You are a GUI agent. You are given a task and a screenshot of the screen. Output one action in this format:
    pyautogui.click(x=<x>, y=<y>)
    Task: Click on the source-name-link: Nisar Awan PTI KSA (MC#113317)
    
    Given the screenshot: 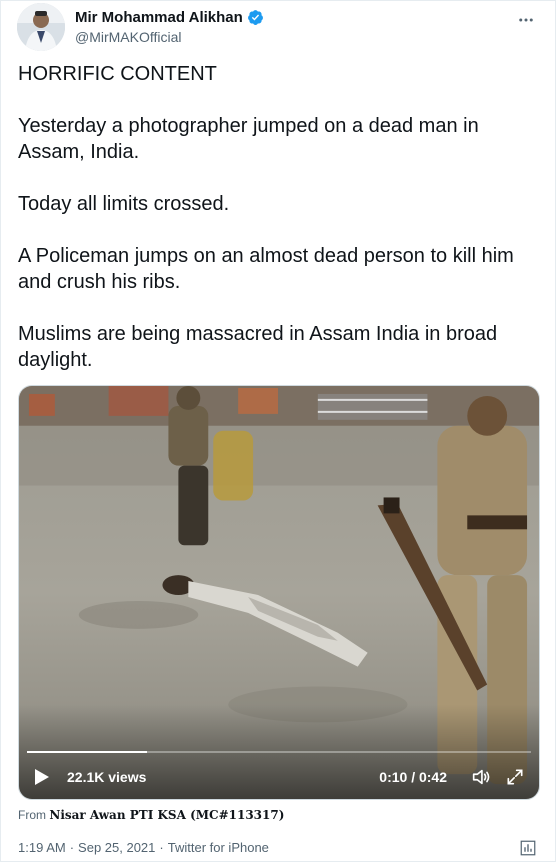 What is the action you would take?
    pyautogui.click(x=166, y=815)
    